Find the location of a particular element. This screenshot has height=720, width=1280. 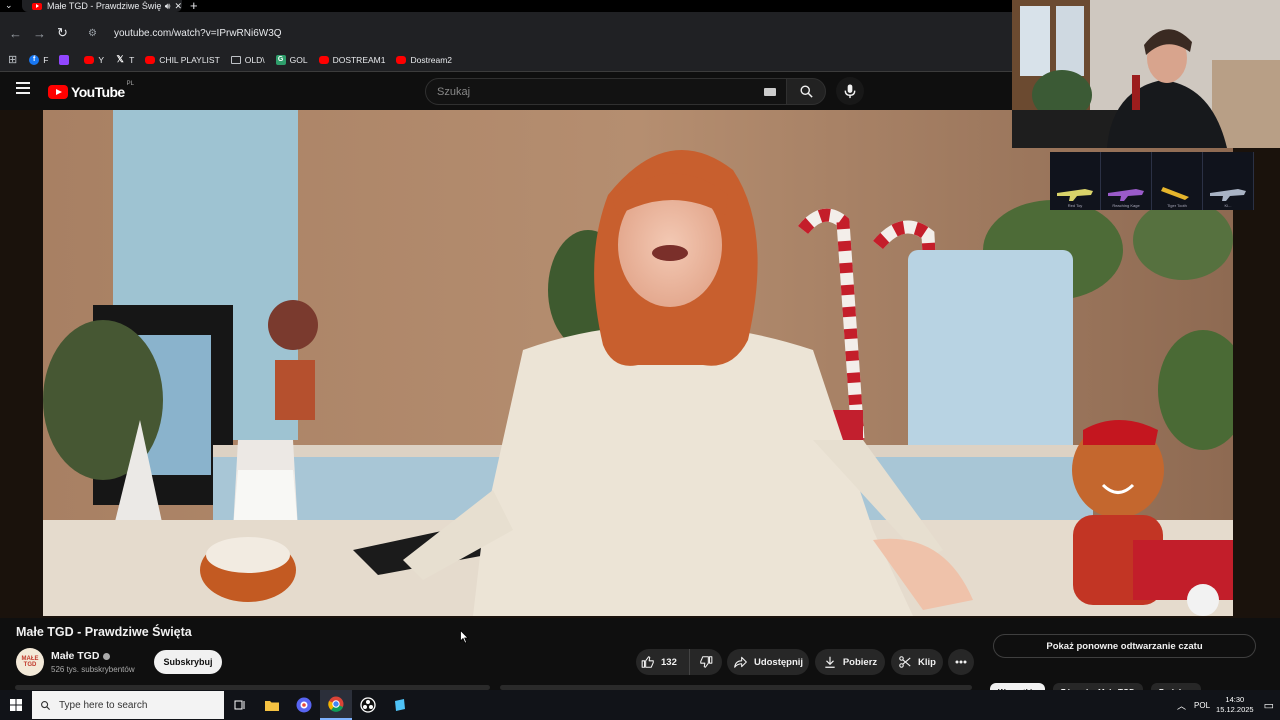

thumbs-down-icon is located at coordinates (706, 662).